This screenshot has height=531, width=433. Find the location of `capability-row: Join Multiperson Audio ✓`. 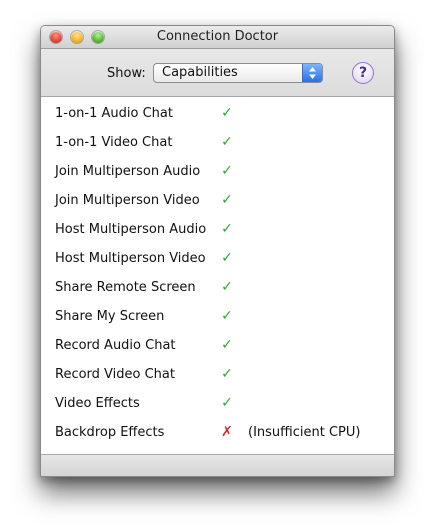

capability-row: Join Multiperson Audio ✓ is located at coordinates (217, 172).